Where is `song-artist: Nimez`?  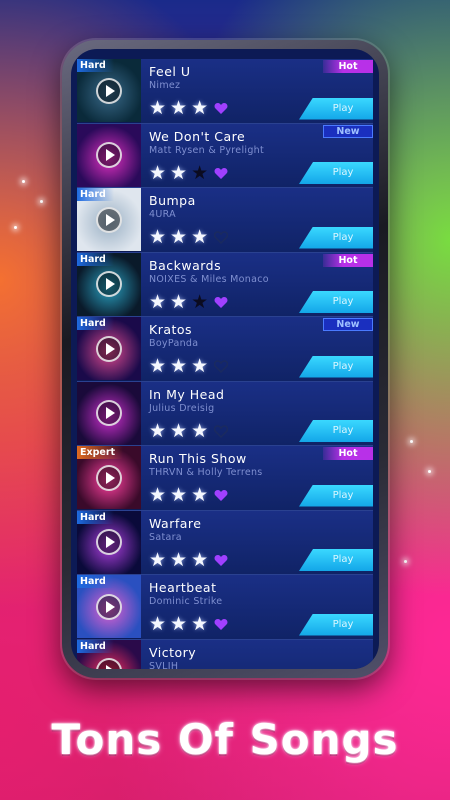 song-artist: Nimez is located at coordinates (165, 85).